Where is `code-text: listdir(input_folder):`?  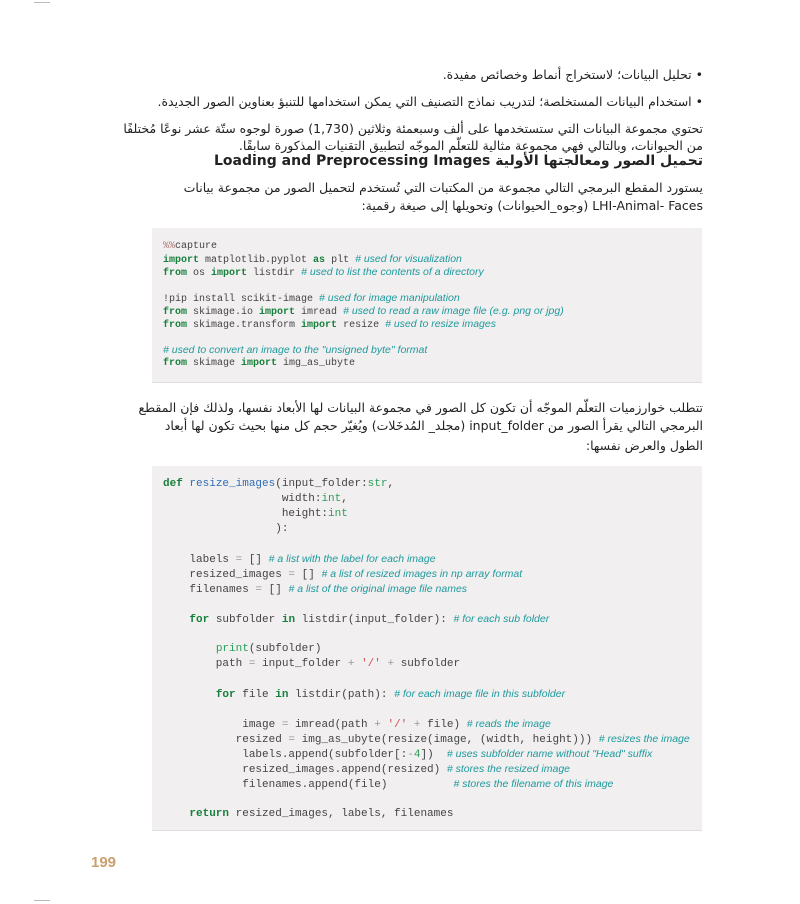 code-text: listdir(input_folder): is located at coordinates (374, 620).